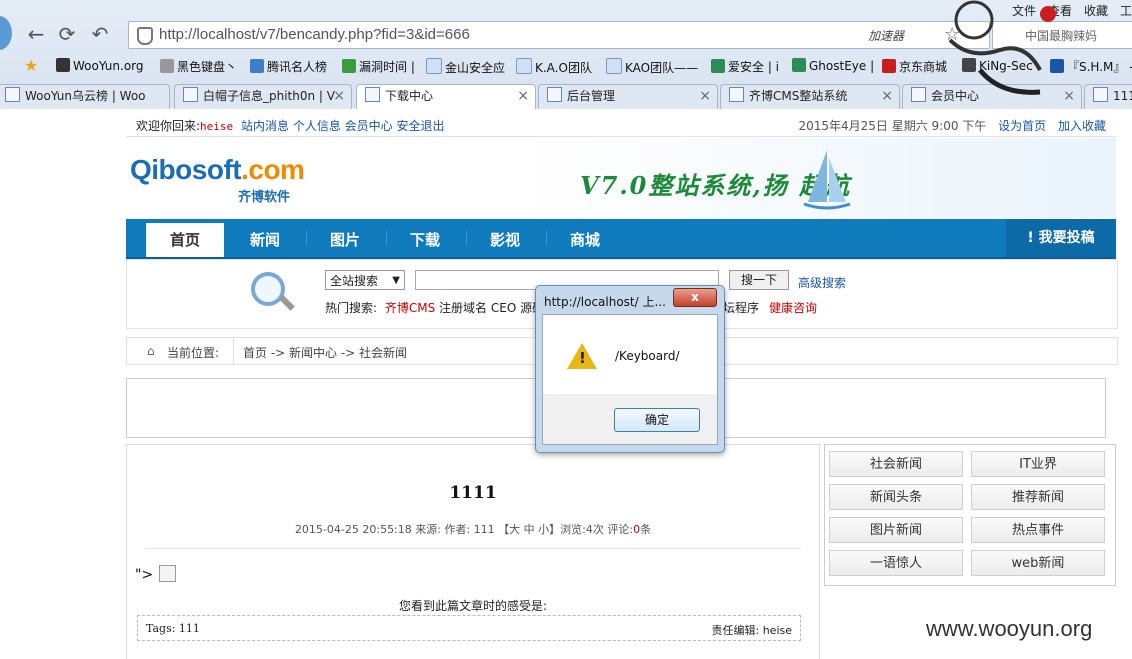  Describe the element at coordinates (1096, 10) in the screenshot. I see `menu-favorites: 收藏` at that location.